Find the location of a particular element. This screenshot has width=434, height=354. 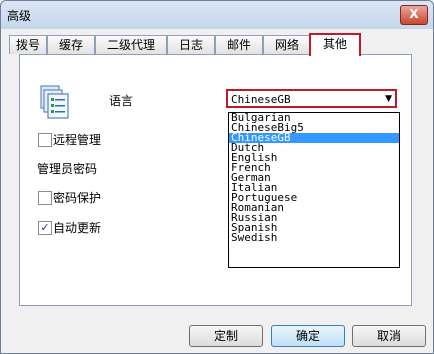

tab-dialup: 拨号 is located at coordinates (28, 44).